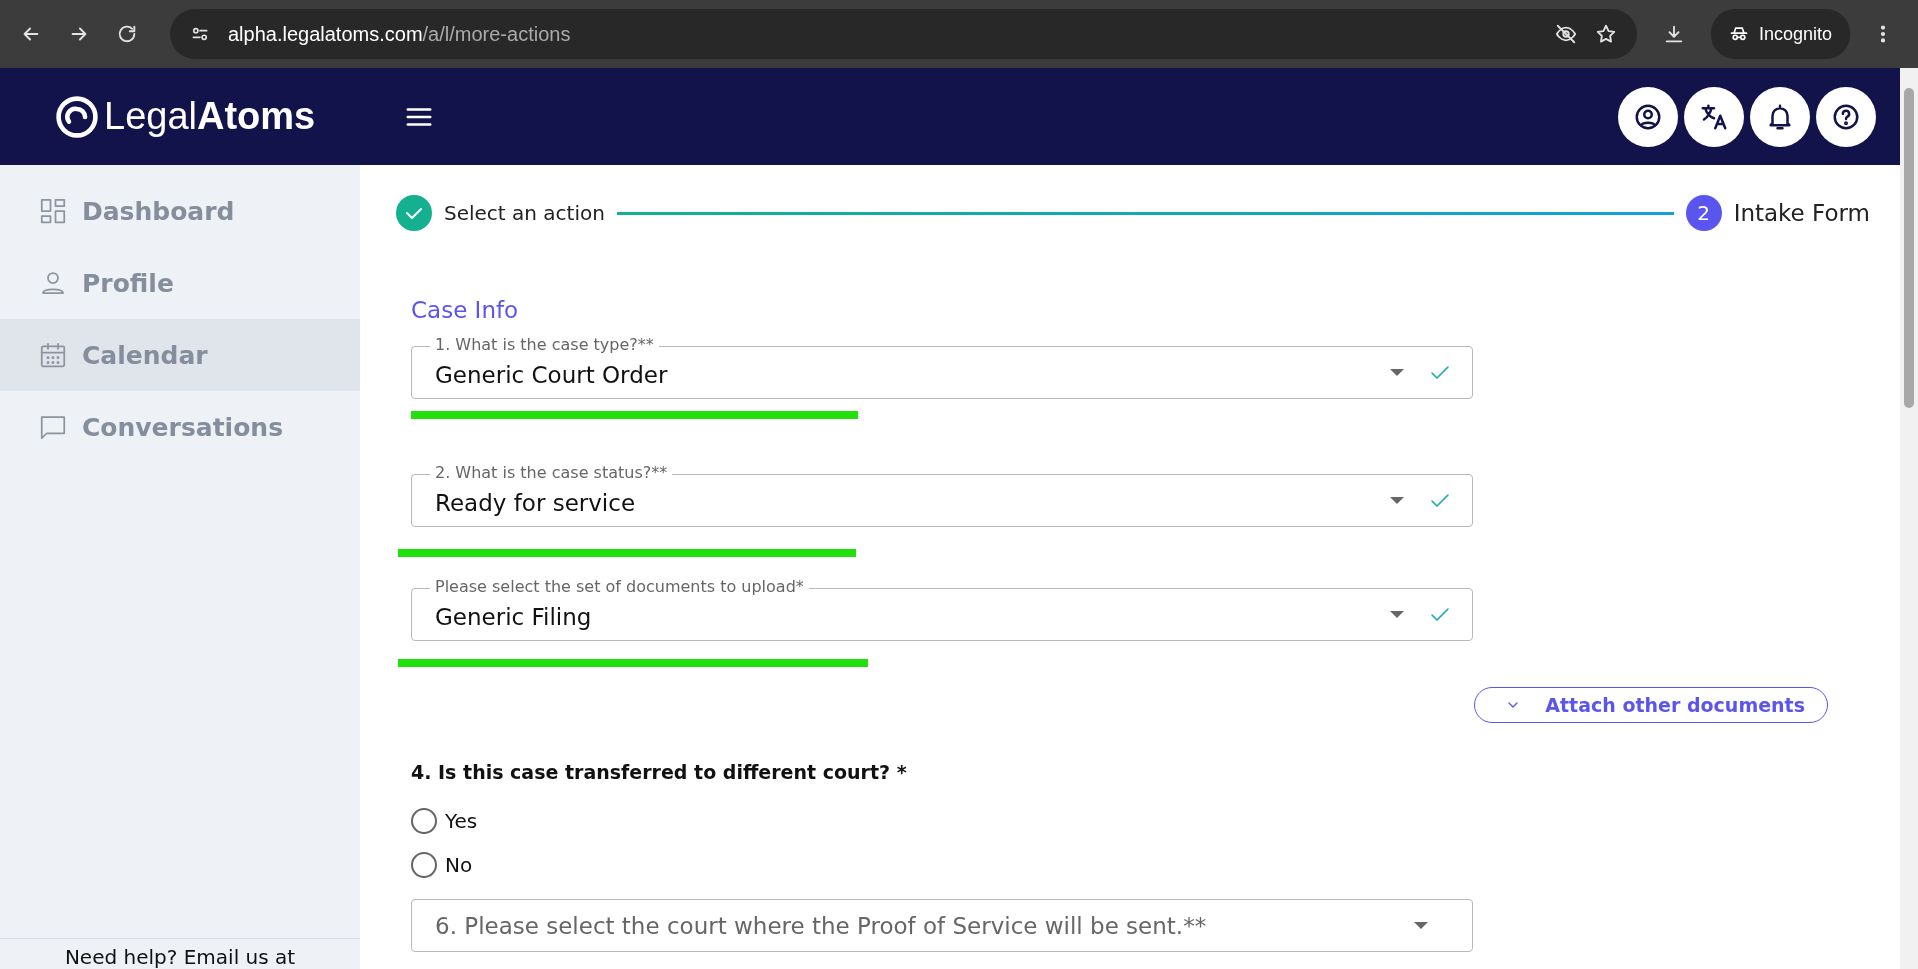 This screenshot has height=969, width=1918. What do you see at coordinates (53, 211) in the screenshot?
I see `grid-icon` at bounding box center [53, 211].